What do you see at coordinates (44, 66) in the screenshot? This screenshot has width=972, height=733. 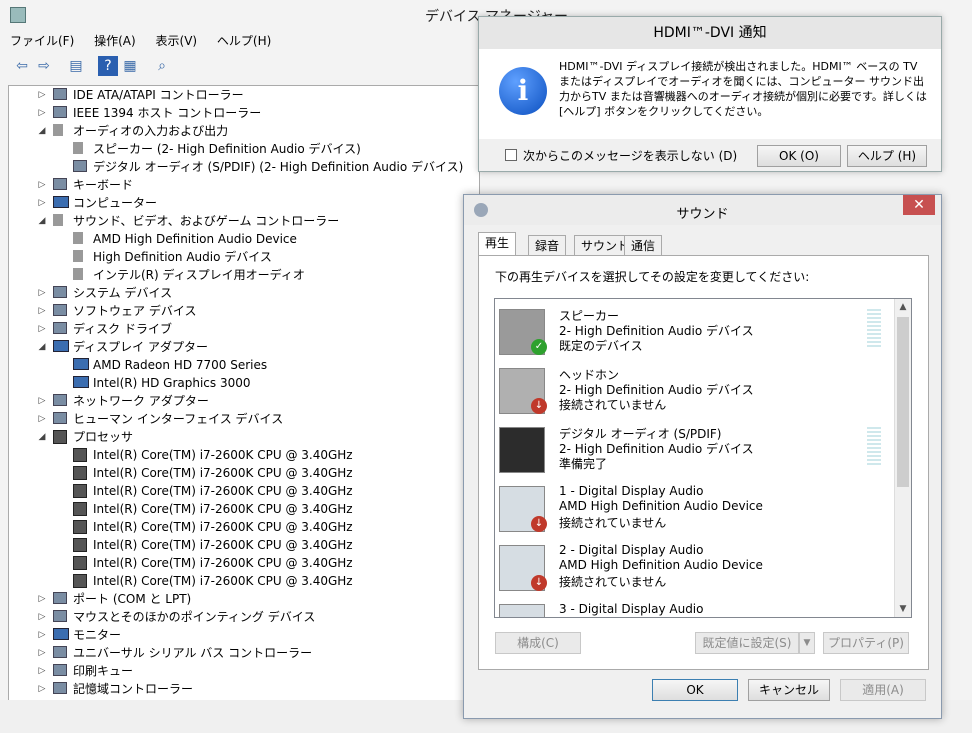 I see `forward-arrow-icon: ⇨` at bounding box center [44, 66].